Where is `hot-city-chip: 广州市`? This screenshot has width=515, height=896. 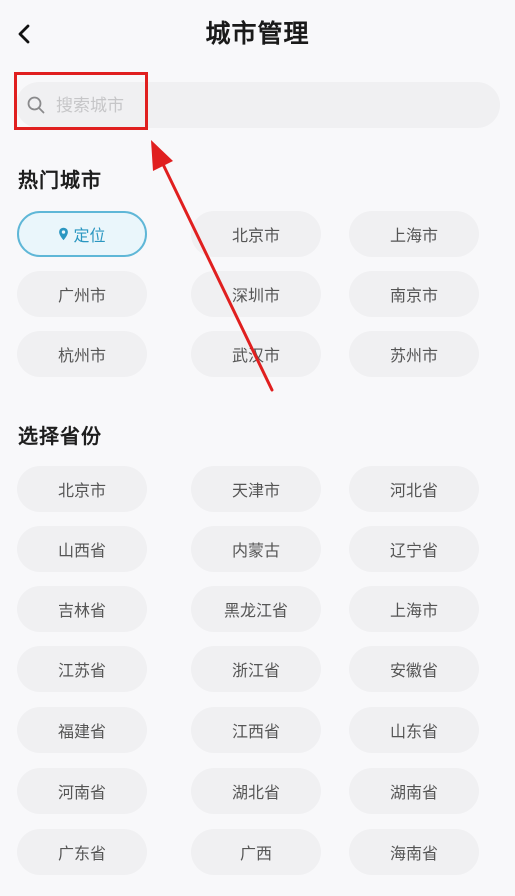 hot-city-chip: 广州市 is located at coordinates (82, 294).